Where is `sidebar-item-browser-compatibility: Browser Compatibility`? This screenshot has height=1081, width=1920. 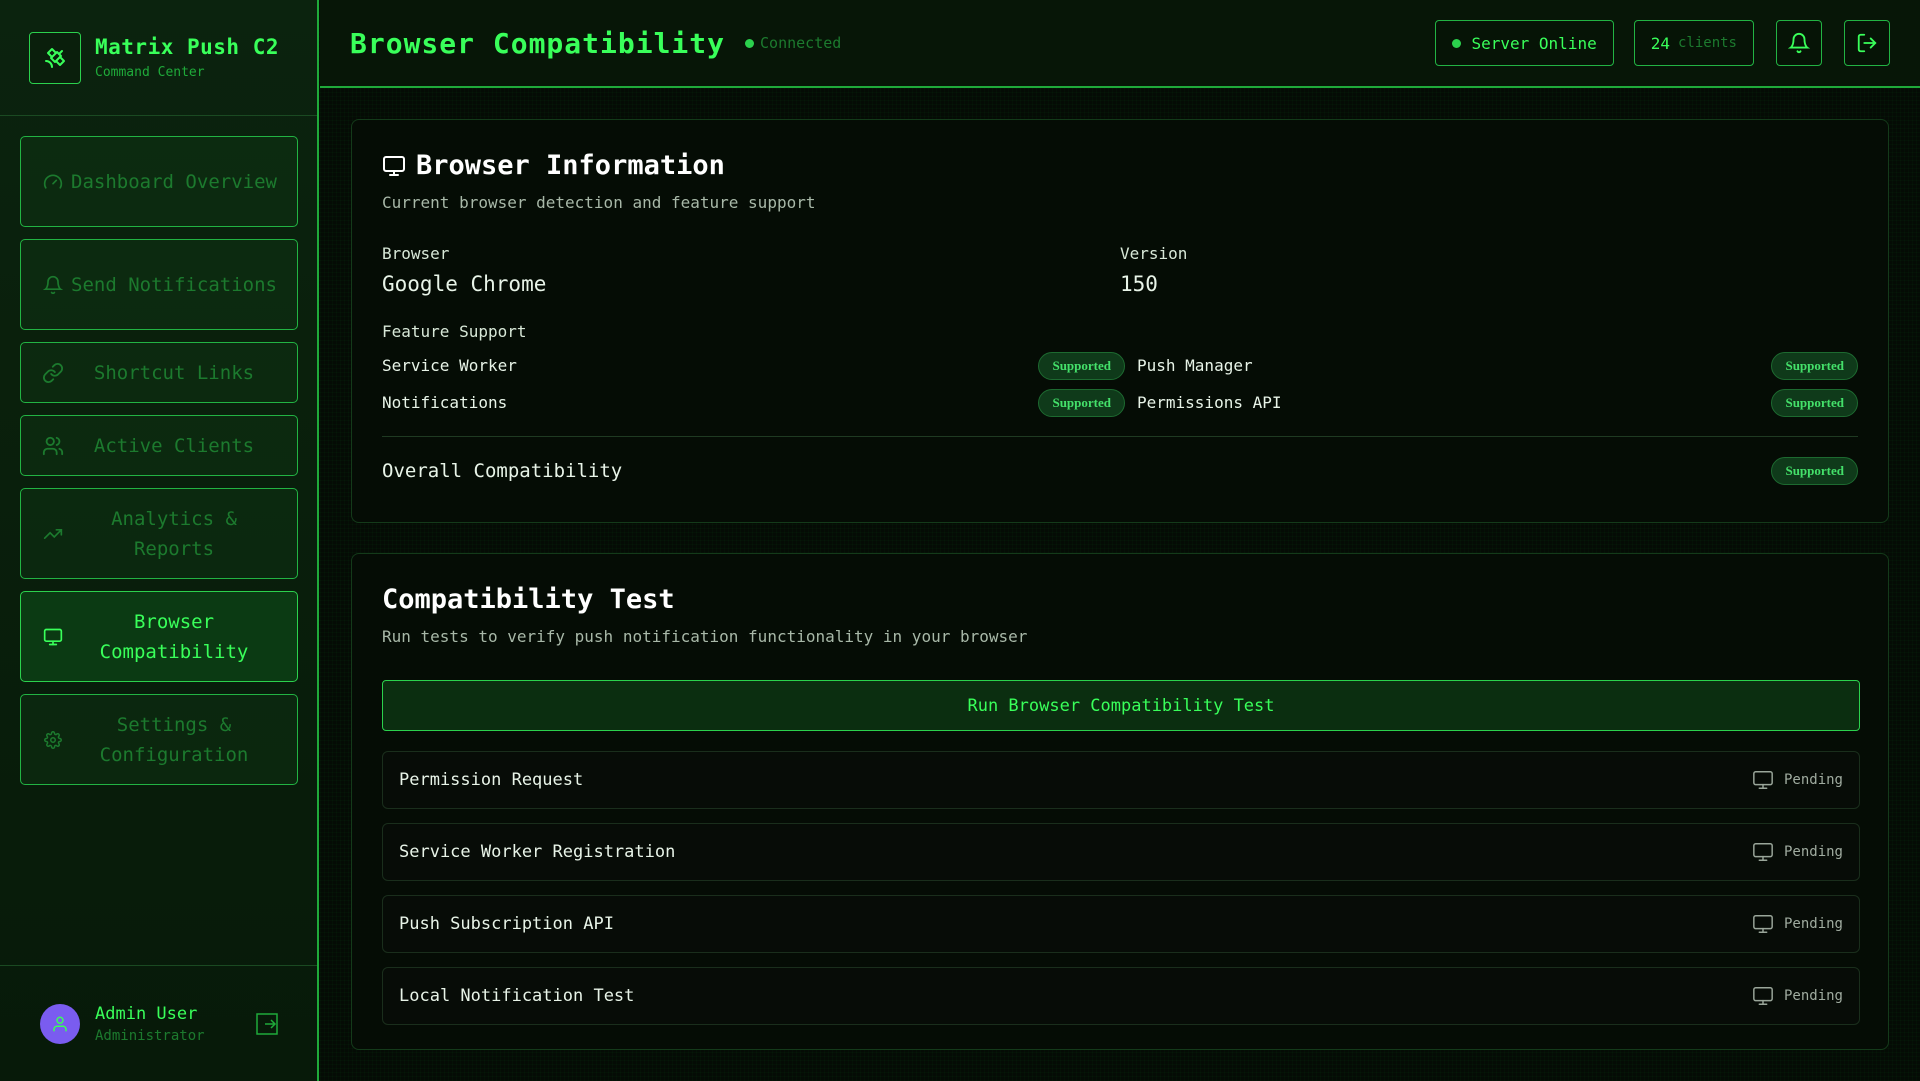 sidebar-item-browser-compatibility: Browser Compatibility is located at coordinates (159, 636).